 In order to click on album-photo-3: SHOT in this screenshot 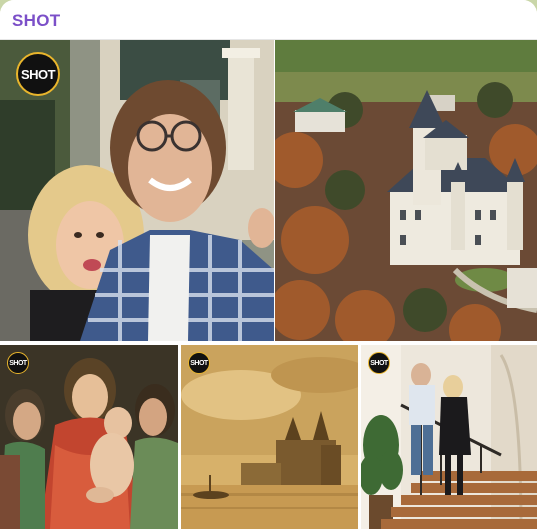, I will do `click(89, 437)`.